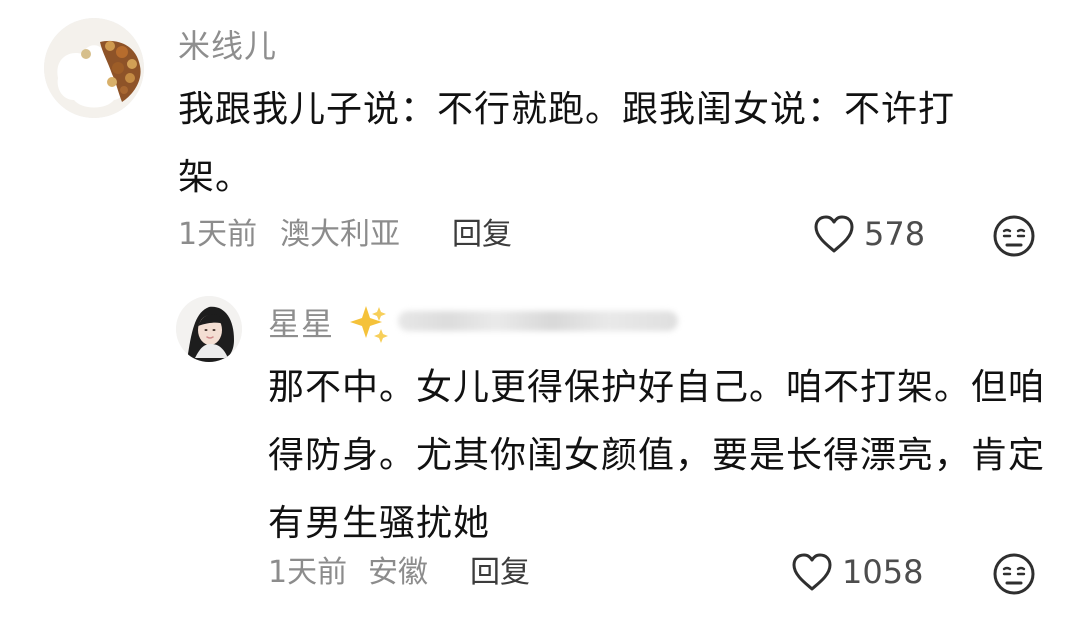  I want to click on reply-author: 星星, so click(301, 324).